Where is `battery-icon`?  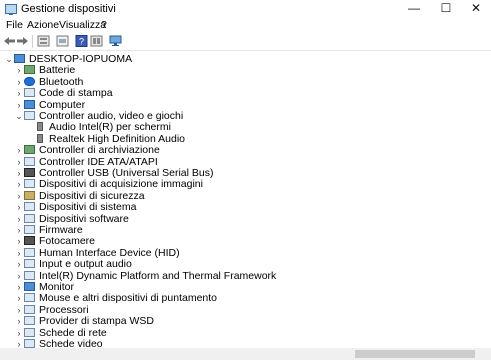 battery-icon is located at coordinates (29, 70).